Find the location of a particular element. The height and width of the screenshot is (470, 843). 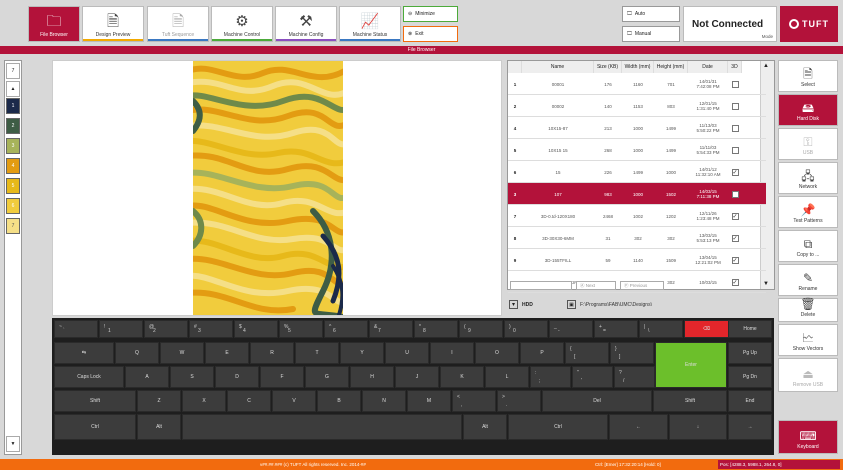

key-g: G is located at coordinates (327, 377).